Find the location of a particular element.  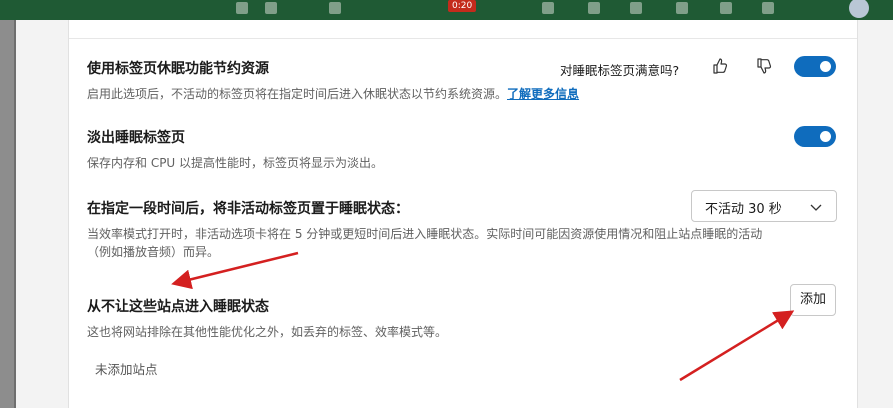

collections-icon is located at coordinates (726, 8).